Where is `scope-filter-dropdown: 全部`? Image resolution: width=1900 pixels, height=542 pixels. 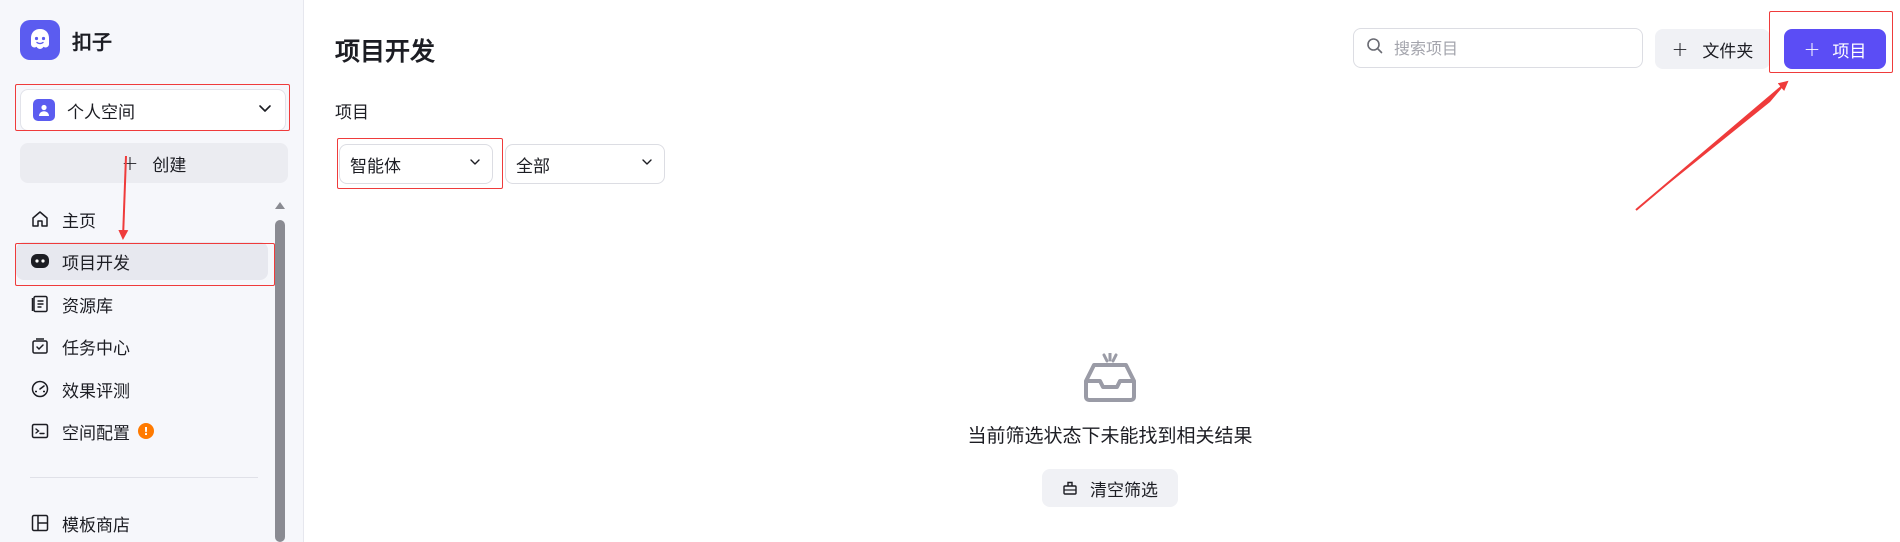
scope-filter-dropdown: 全部 is located at coordinates (585, 164).